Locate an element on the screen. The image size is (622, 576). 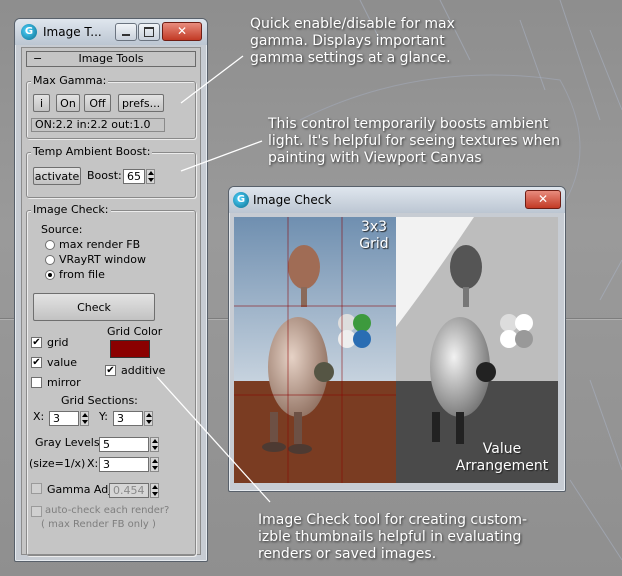
annotation-line: gamma settings at a glance. is located at coordinates (350, 58).